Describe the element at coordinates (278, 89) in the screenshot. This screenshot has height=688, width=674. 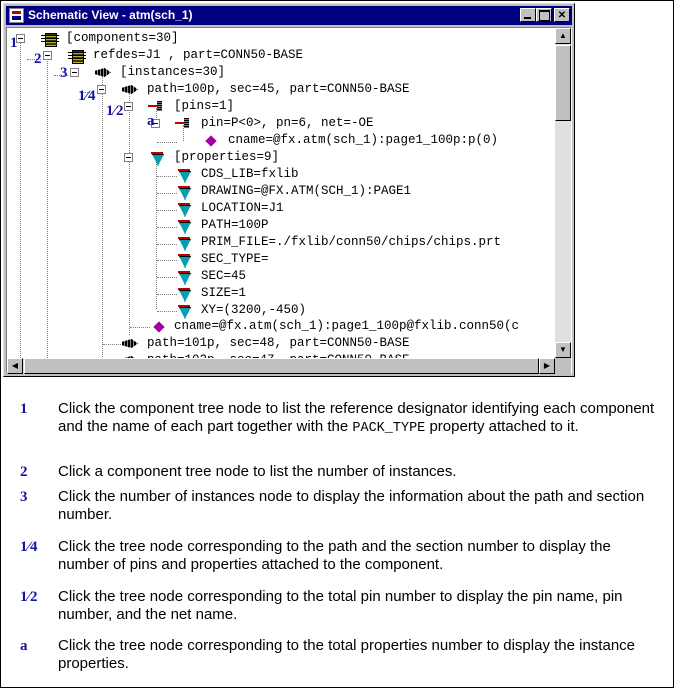
I see `tree-node-label: path=100p, sec=45, part=CONN50-BASE` at that location.